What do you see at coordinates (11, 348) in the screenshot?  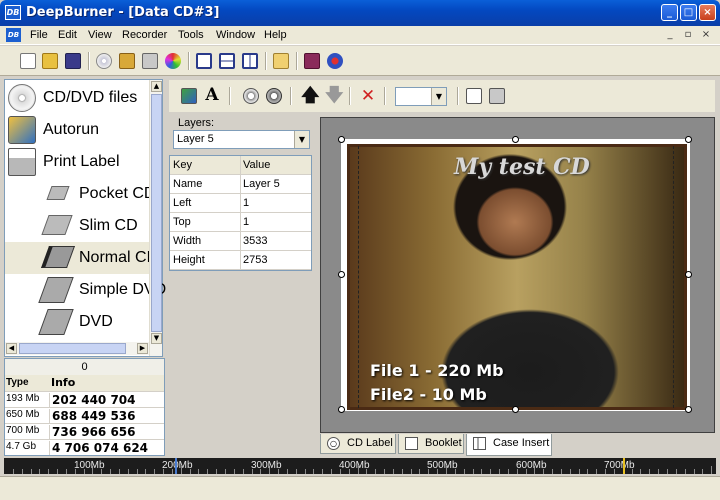 I see `scroll-left-button: ◀` at bounding box center [11, 348].